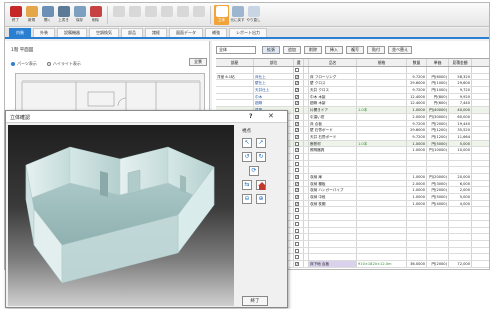  Describe the element at coordinates (313, 50) in the screenshot. I see `estimate-action-button: 削除` at that location.